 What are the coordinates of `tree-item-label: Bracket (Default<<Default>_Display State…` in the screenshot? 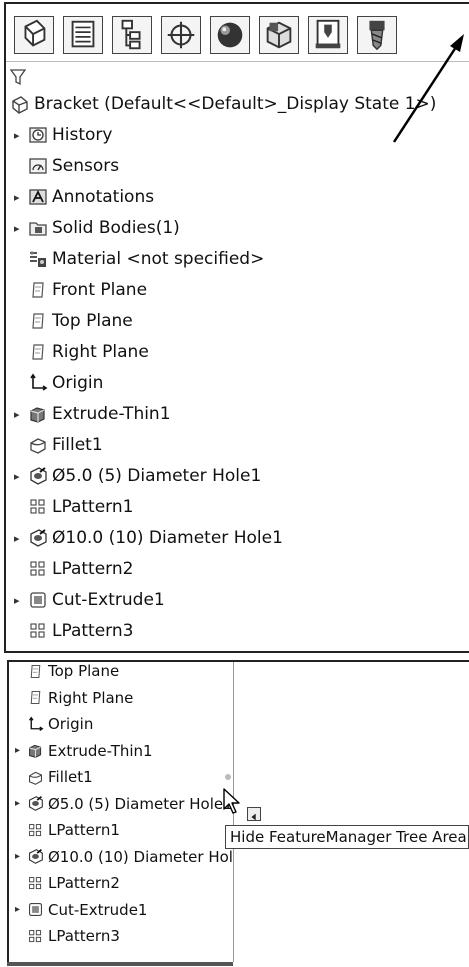 It's located at (235, 104).